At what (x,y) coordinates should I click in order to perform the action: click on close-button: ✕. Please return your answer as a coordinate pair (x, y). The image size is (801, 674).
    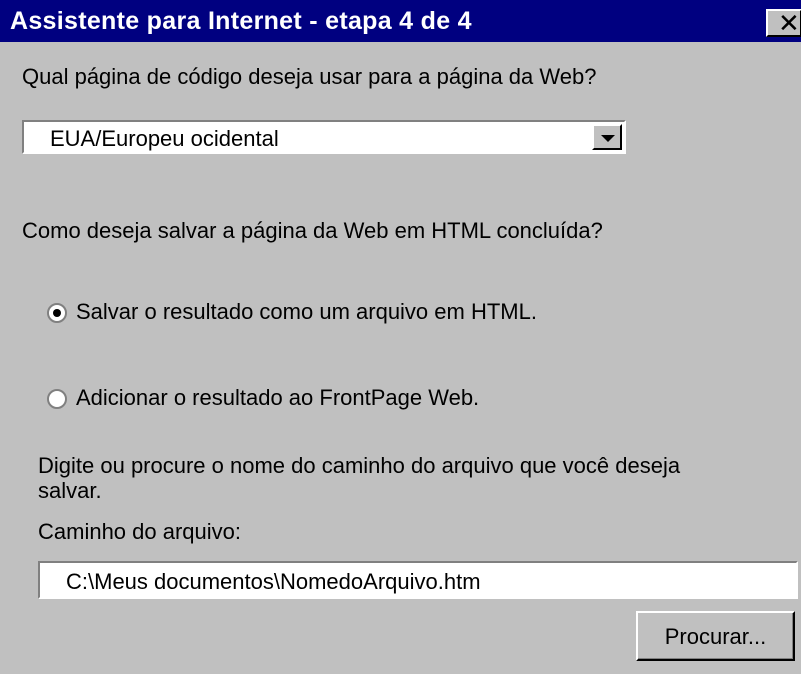
    Looking at the image, I should click on (783, 23).